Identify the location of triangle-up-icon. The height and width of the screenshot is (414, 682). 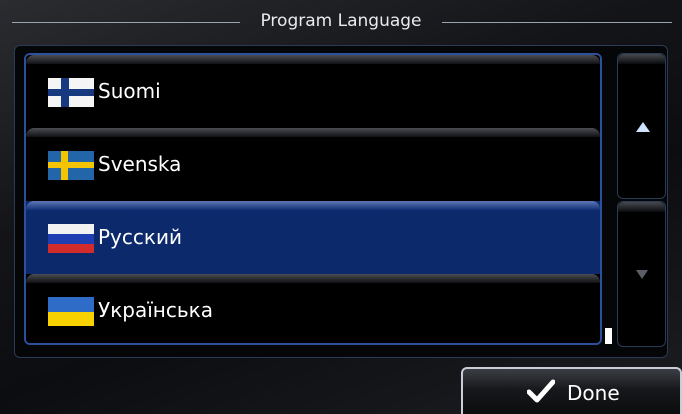
(643, 127).